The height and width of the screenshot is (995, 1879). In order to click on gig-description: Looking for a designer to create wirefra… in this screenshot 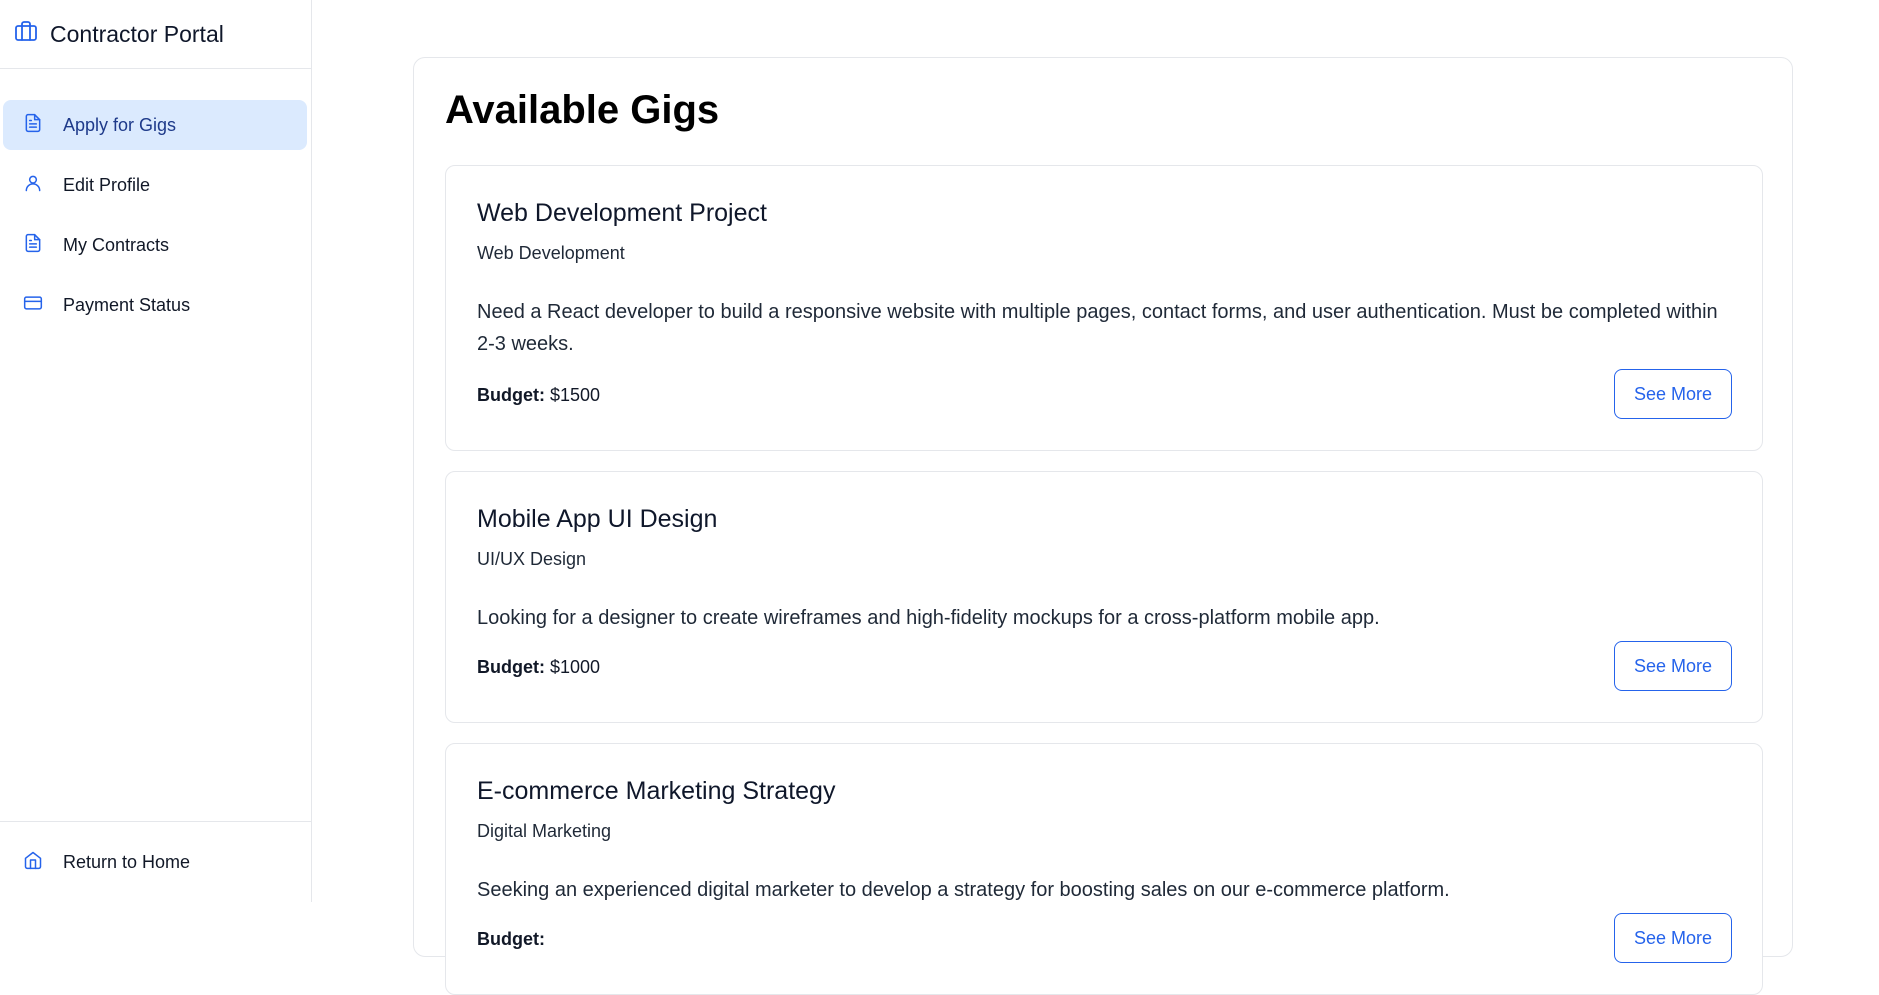, I will do `click(928, 618)`.